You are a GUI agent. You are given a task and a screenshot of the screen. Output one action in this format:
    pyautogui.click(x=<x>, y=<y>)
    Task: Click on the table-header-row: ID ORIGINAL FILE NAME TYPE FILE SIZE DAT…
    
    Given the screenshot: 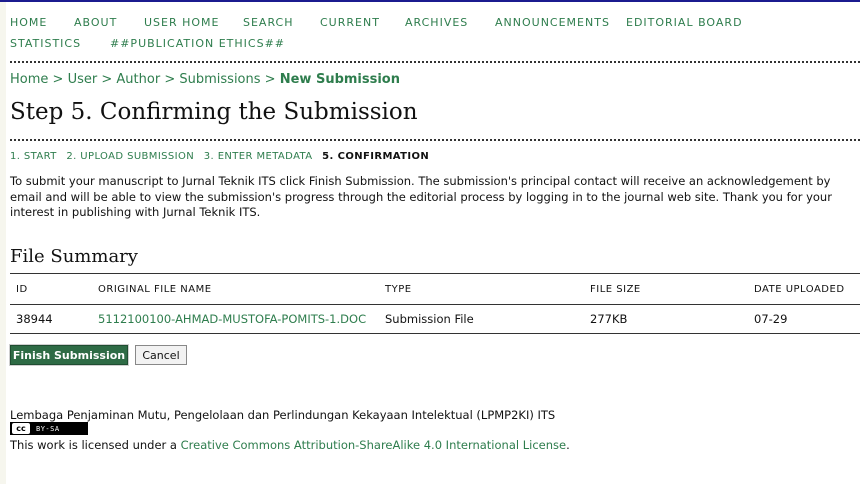 What is the action you would take?
    pyautogui.click(x=435, y=289)
    